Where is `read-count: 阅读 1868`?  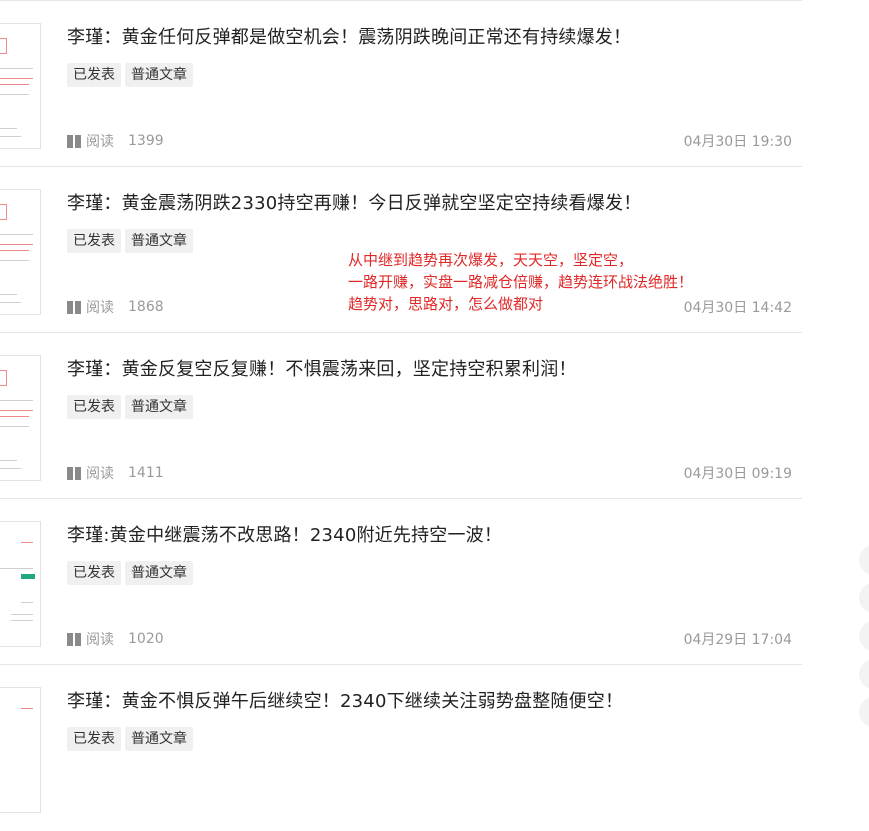 read-count: 阅读 1868 is located at coordinates (115, 307).